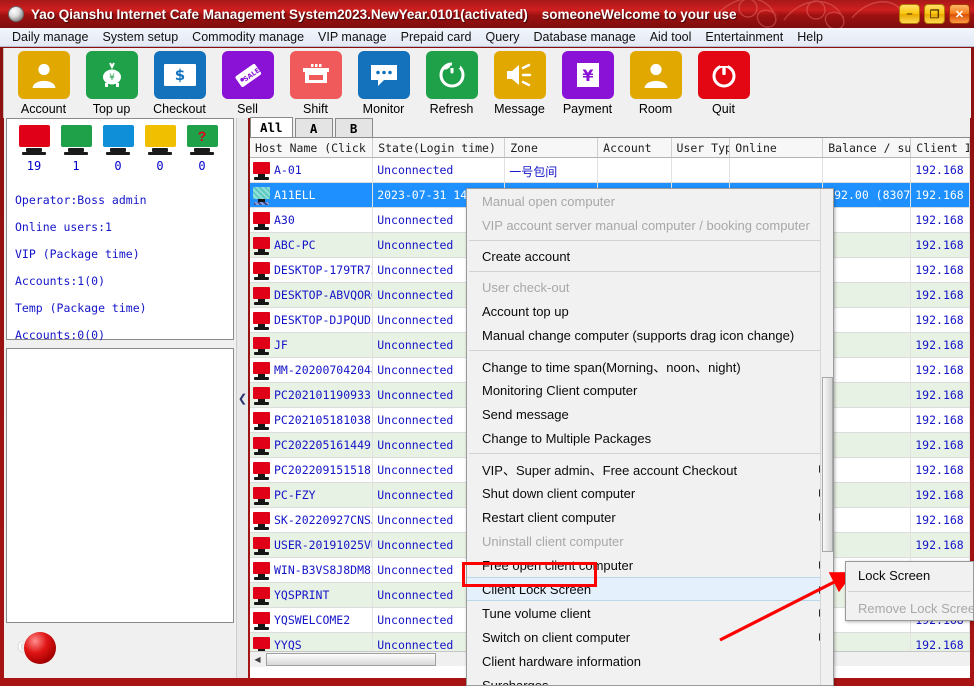 The image size is (974, 686). Describe the element at coordinates (744, 37) in the screenshot. I see `menu-entertainment: Entertainment` at that location.